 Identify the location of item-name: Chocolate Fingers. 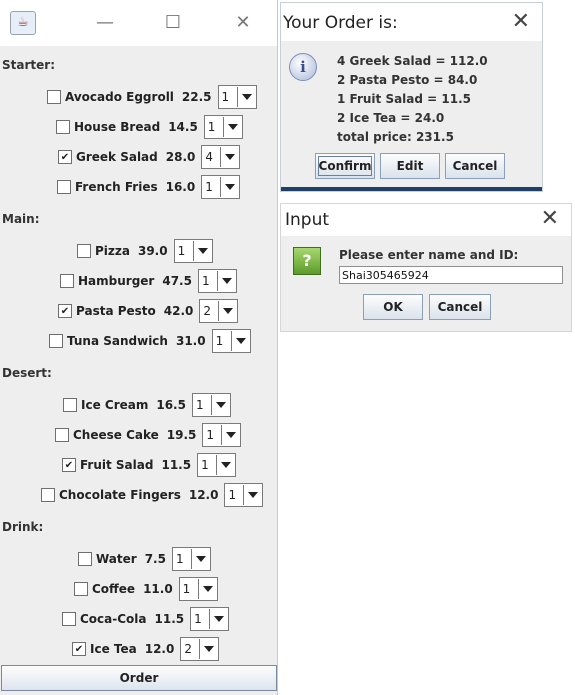
(120, 495).